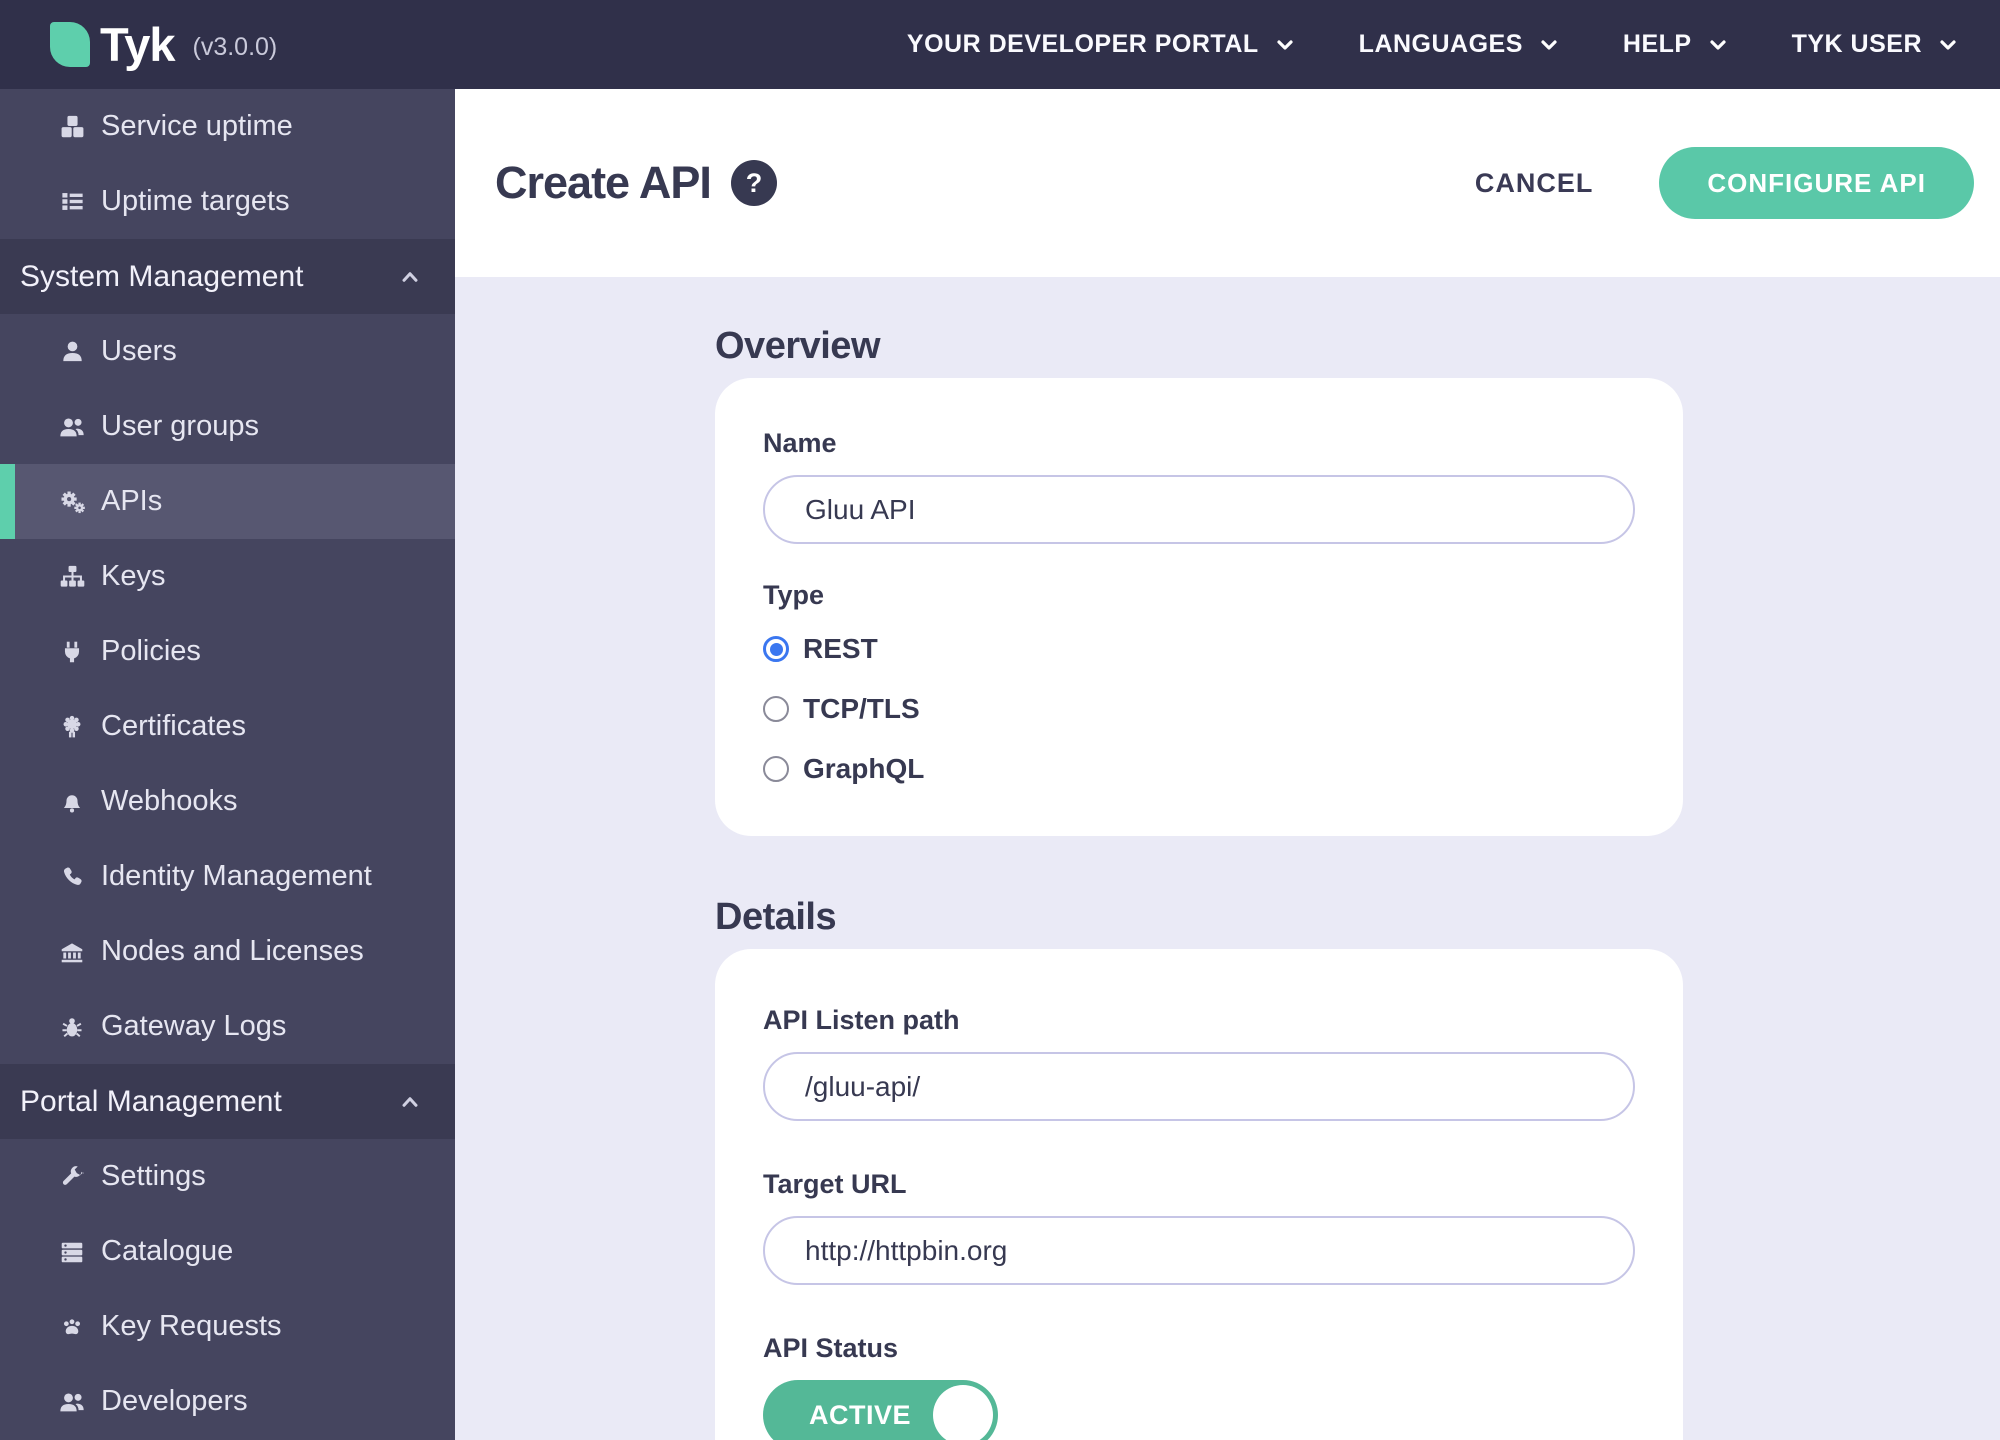  What do you see at coordinates (227, 1401) in the screenshot?
I see `sidebar-item-developers: Developers` at bounding box center [227, 1401].